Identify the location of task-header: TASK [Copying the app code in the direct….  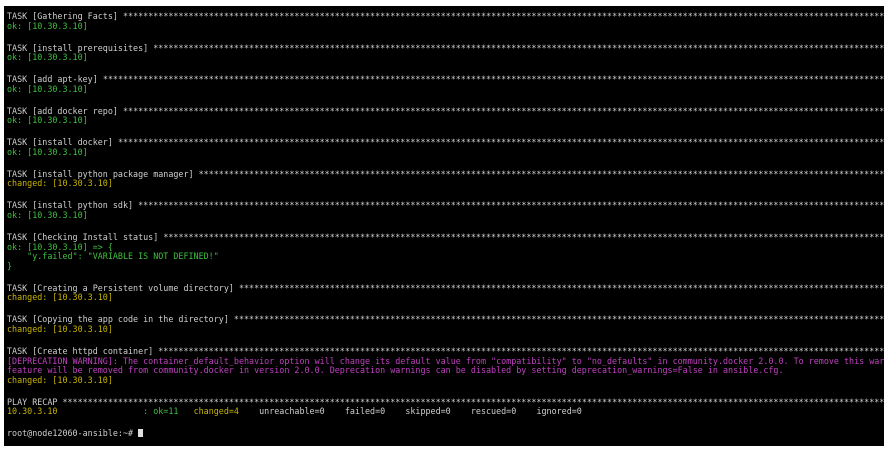
(445, 320).